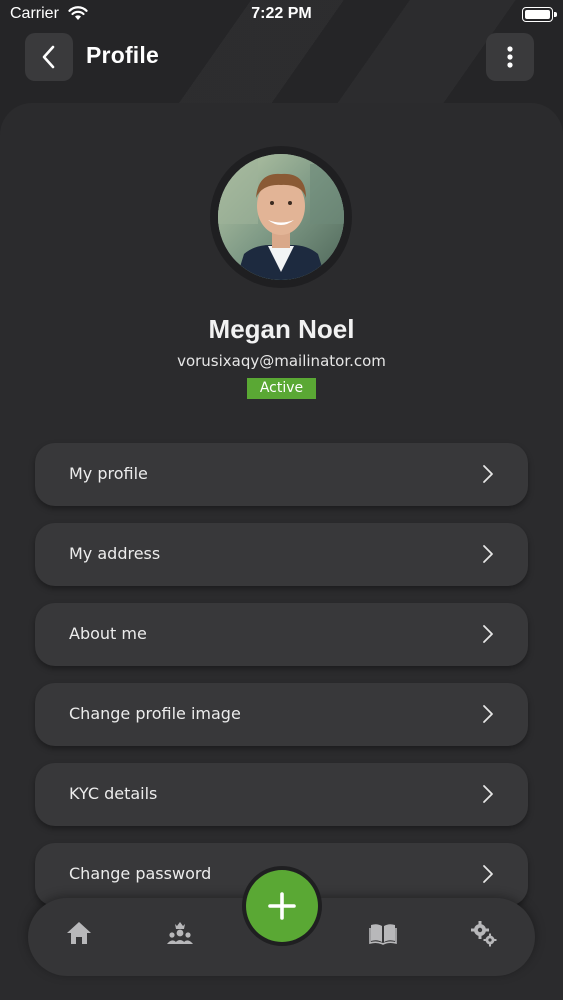 Image resolution: width=563 pixels, height=1000 pixels. I want to click on chevron-left-icon, so click(48, 57).